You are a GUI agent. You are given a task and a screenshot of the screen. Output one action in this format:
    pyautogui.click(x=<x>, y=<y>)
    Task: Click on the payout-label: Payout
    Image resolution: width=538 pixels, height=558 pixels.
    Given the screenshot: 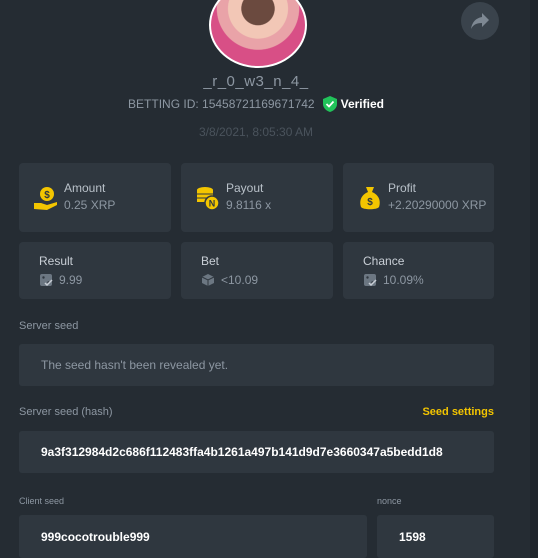 What is the action you would take?
    pyautogui.click(x=245, y=188)
    